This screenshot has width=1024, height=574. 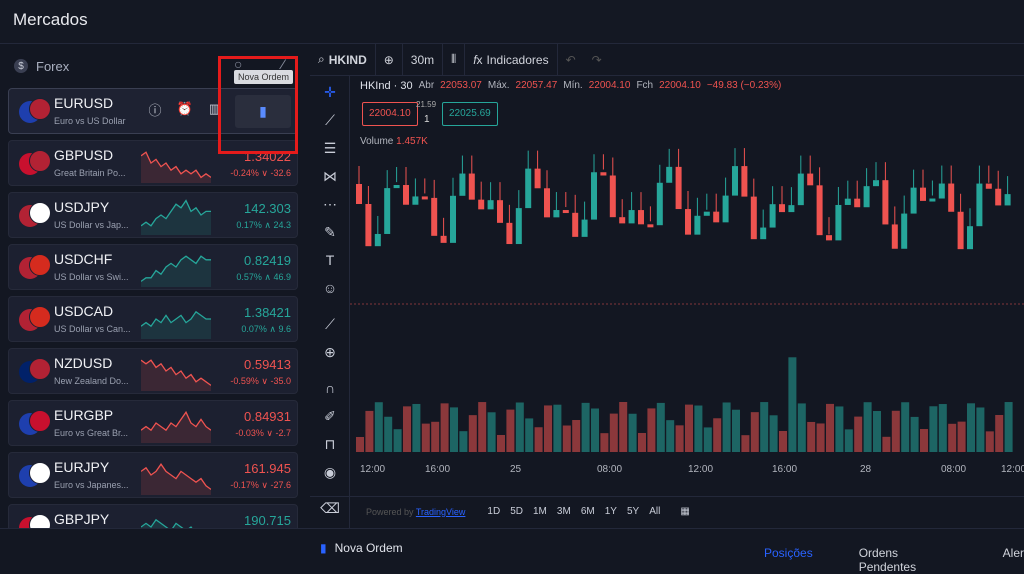 I want to click on indicators-button: fx Indicadores, so click(x=511, y=59).